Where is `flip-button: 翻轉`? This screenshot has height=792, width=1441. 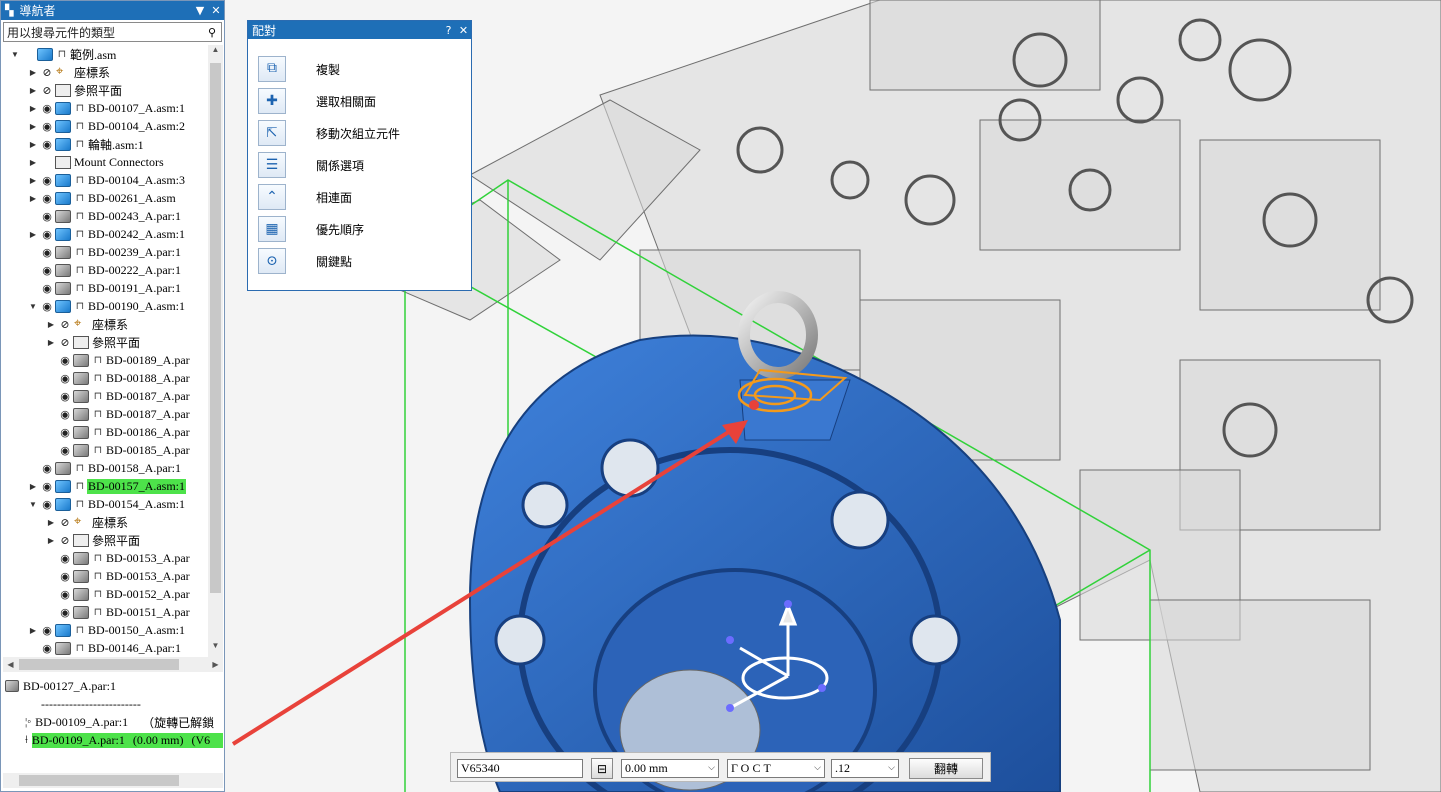
flip-button: 翻轉 is located at coordinates (946, 768).